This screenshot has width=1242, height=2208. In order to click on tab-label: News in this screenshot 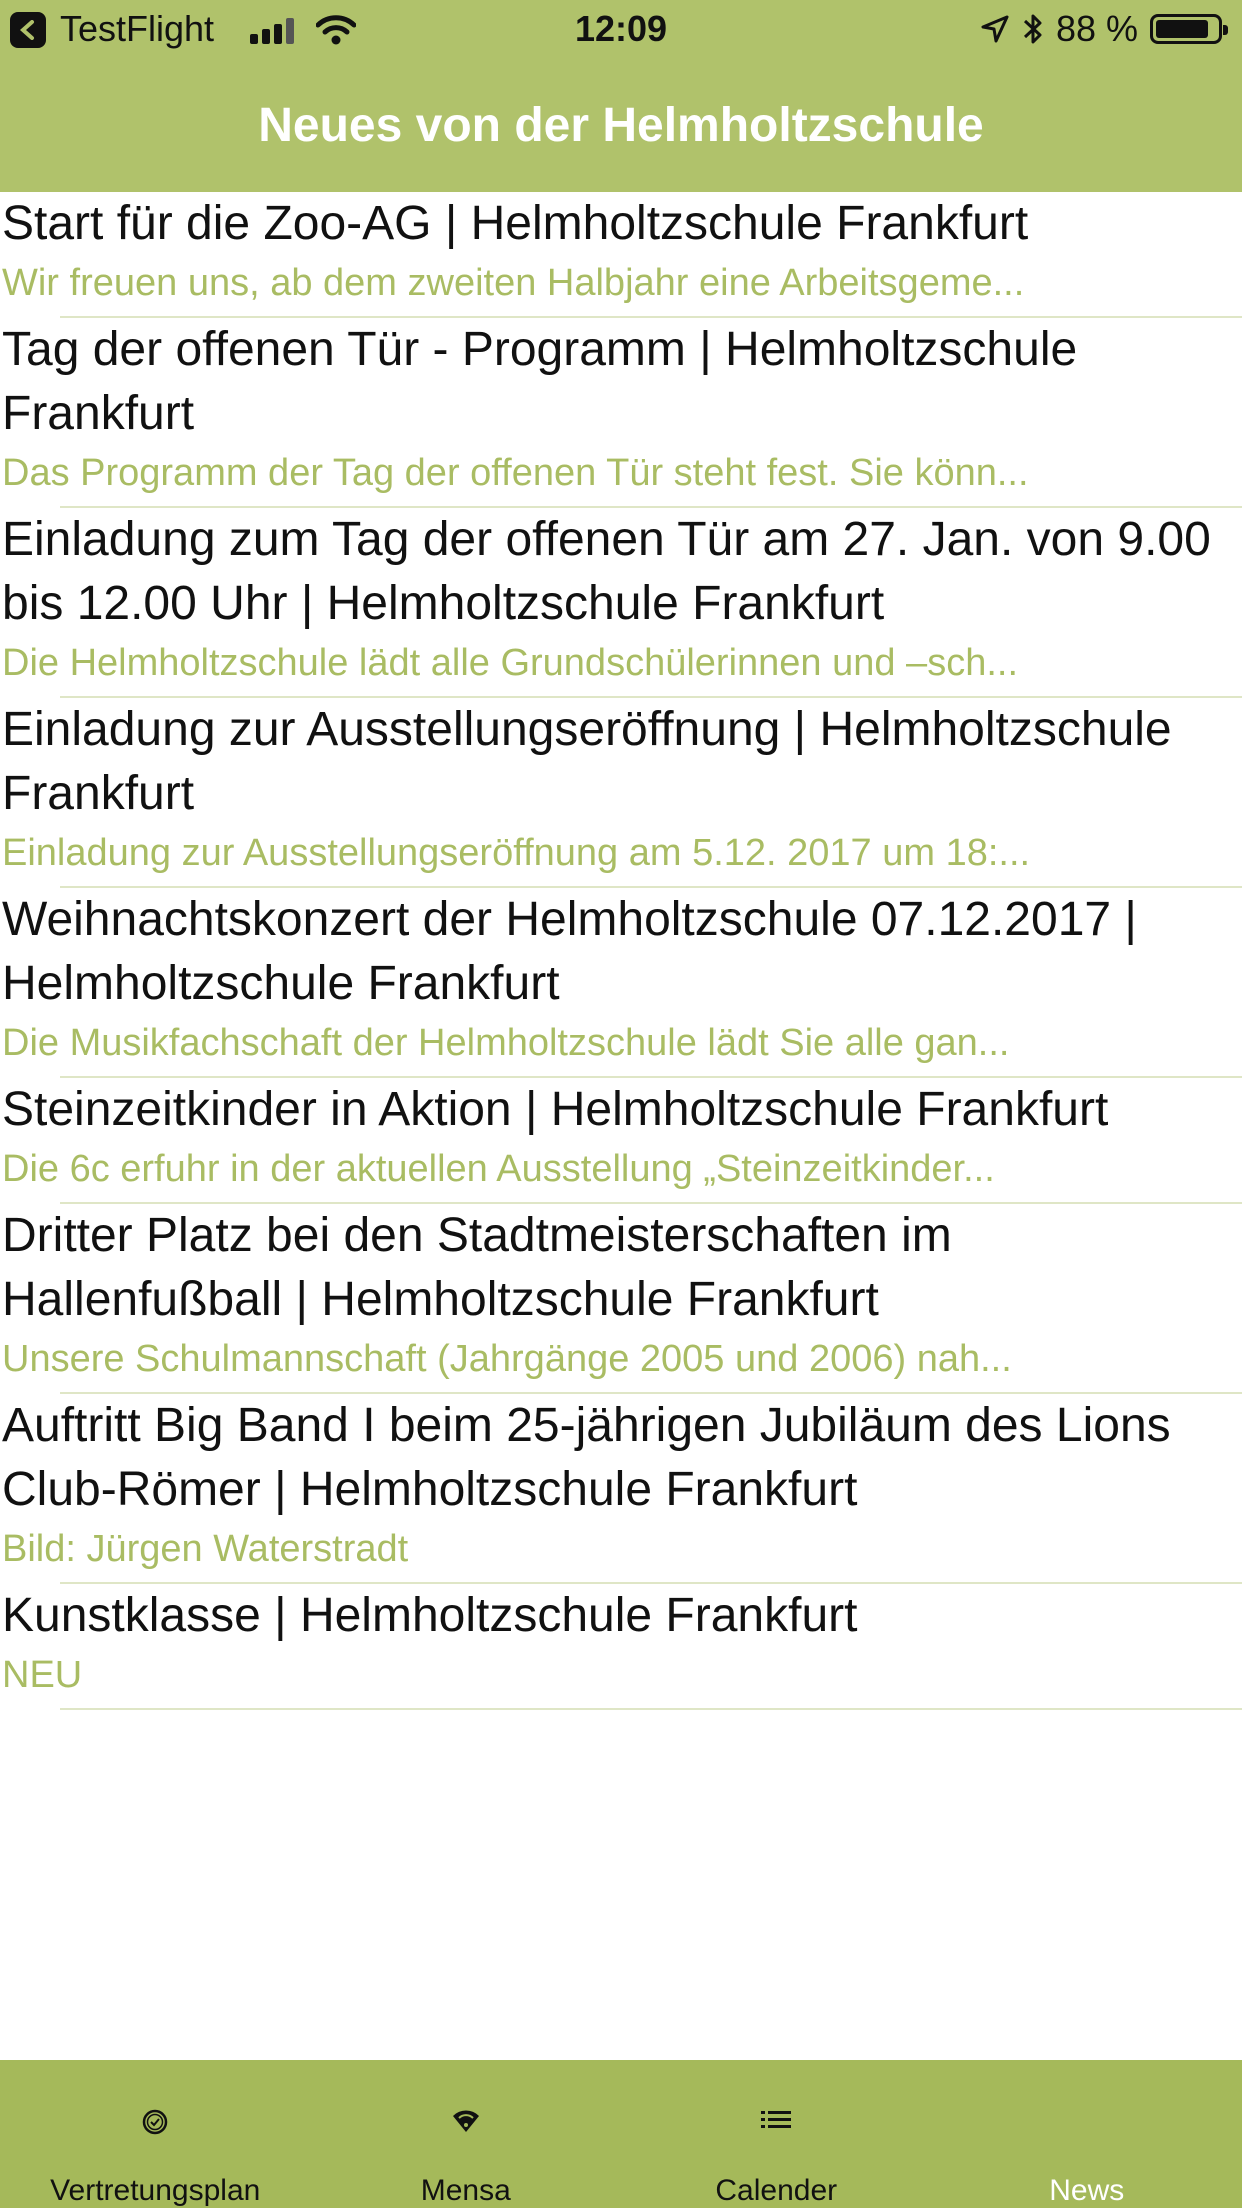, I will do `click(1087, 2190)`.